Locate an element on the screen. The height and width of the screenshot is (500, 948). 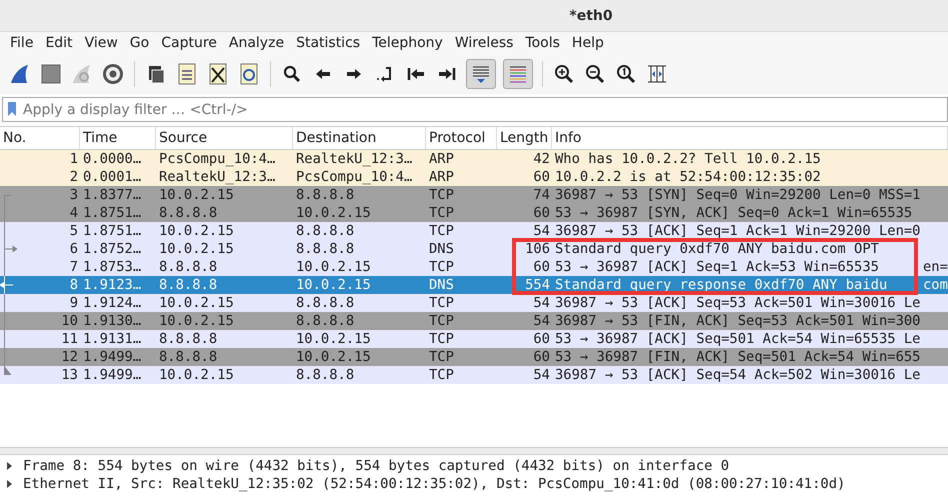
menu-item: Tools is located at coordinates (542, 43).